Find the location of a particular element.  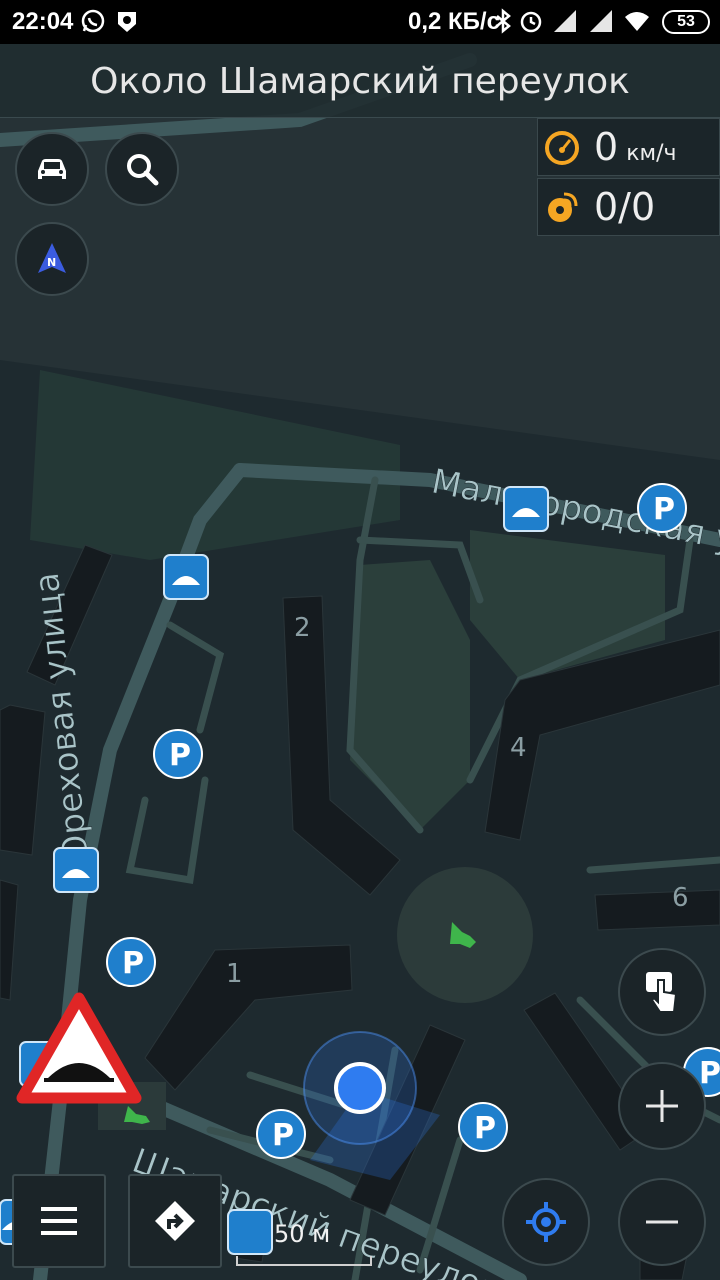

house-number: 2 is located at coordinates (302, 628).